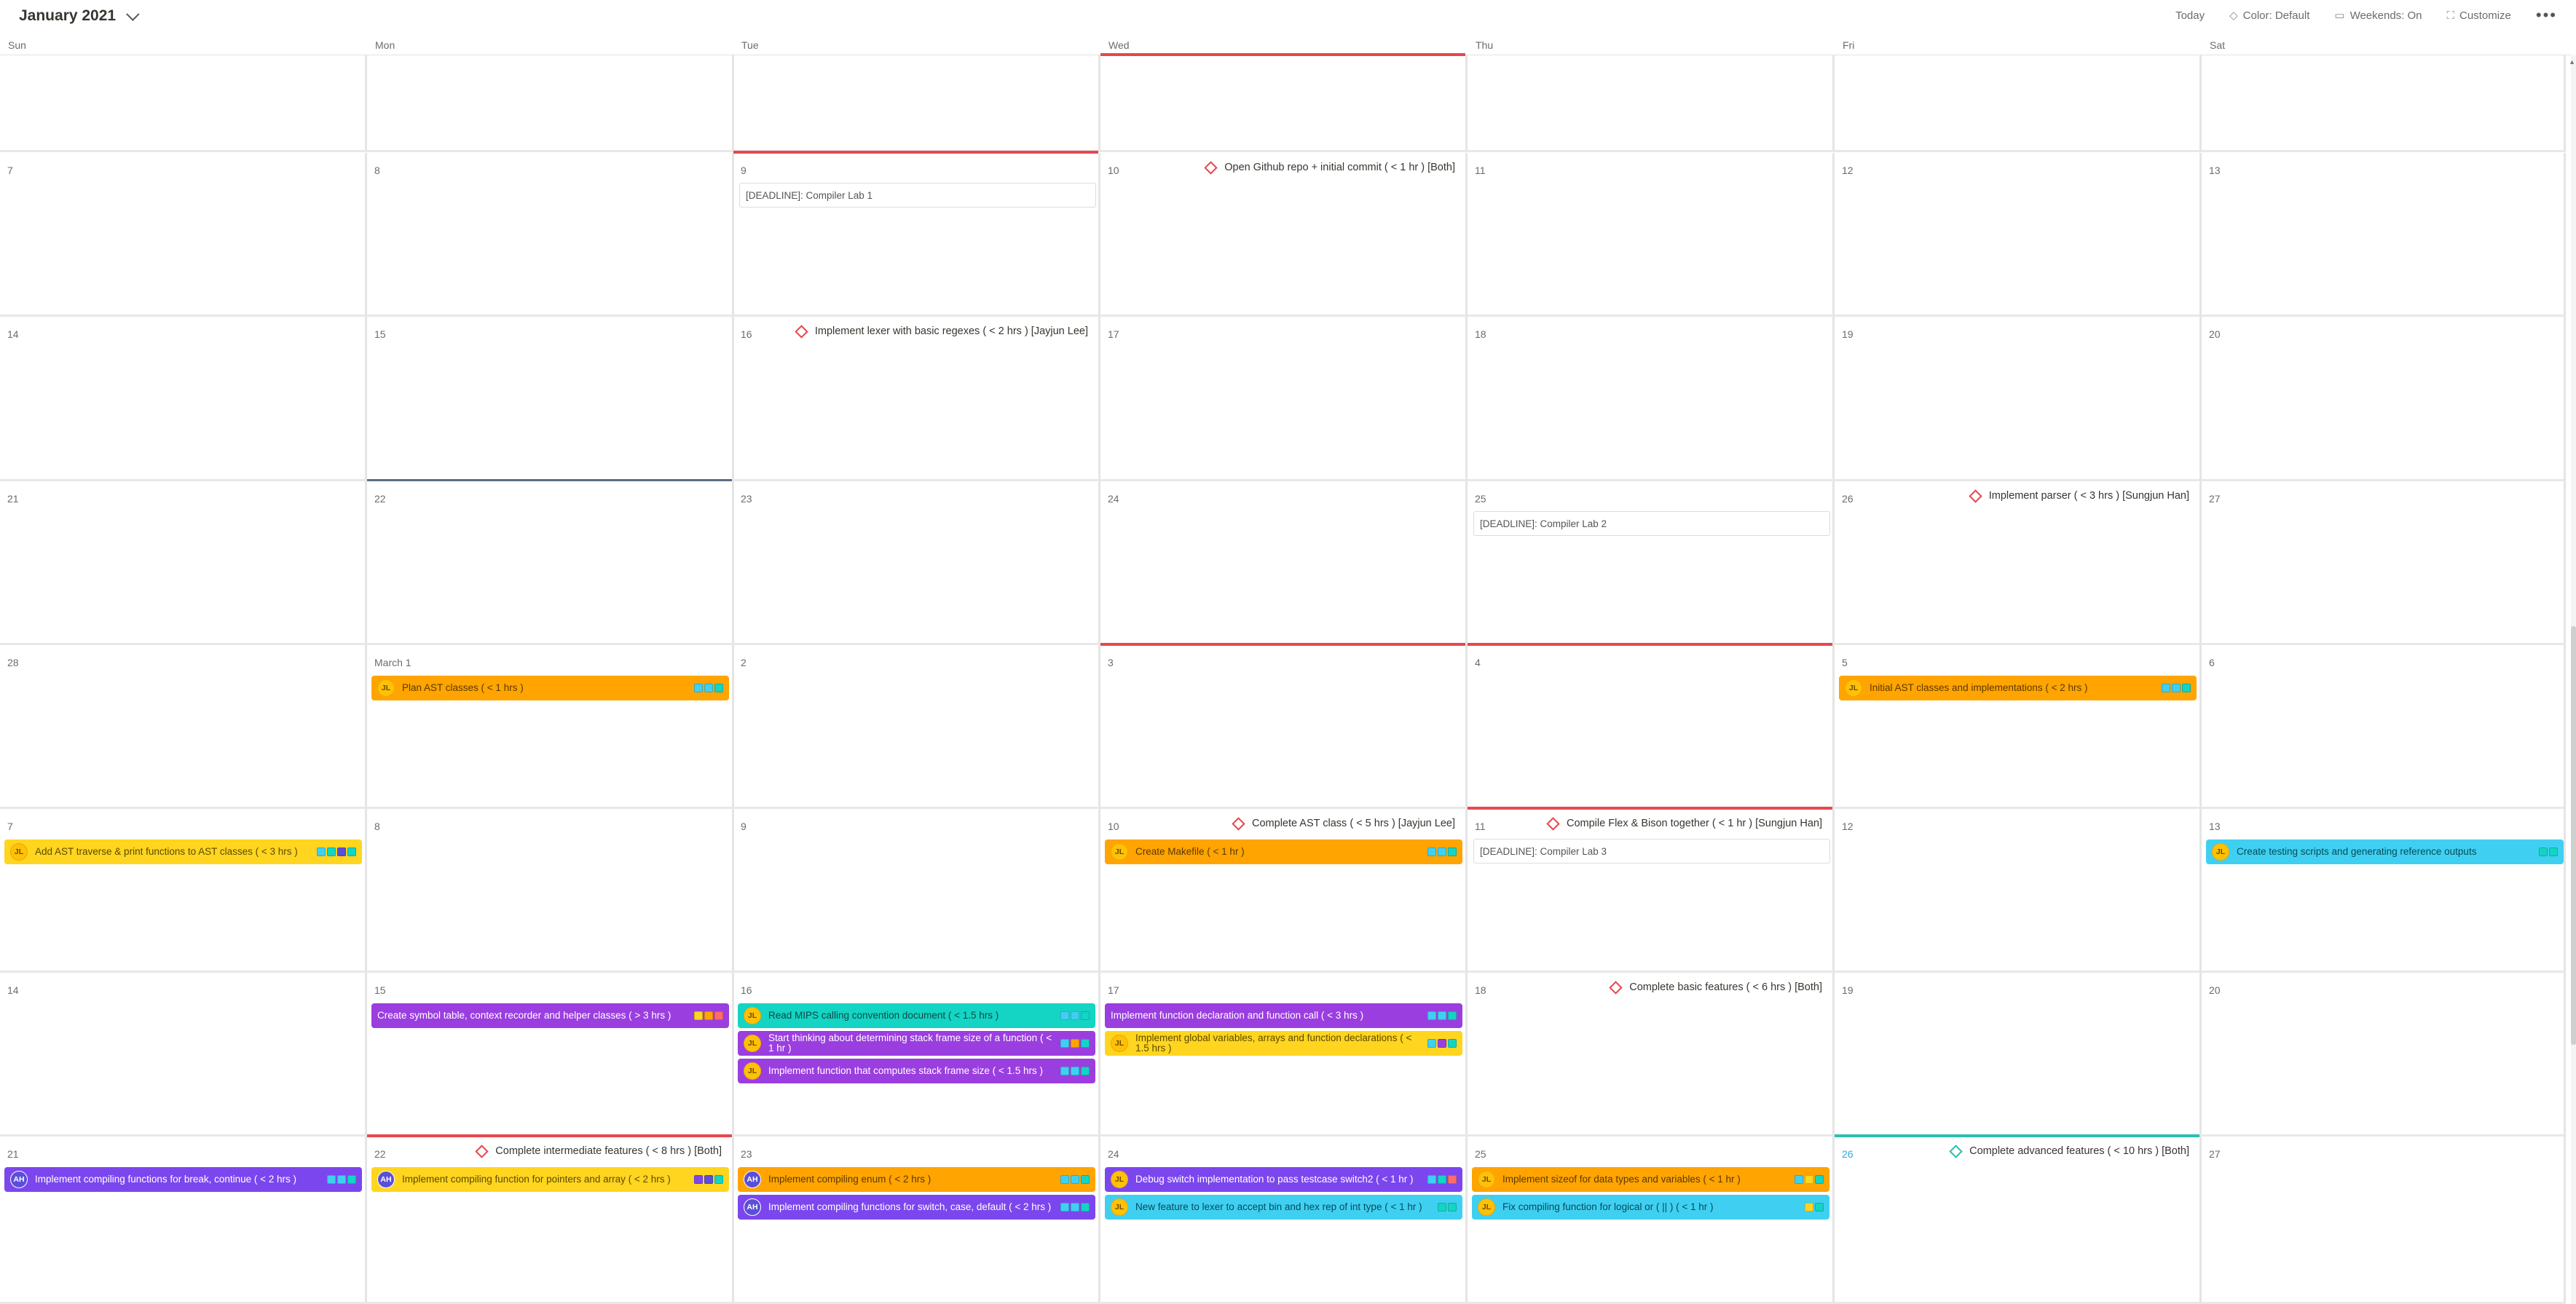  Describe the element at coordinates (1284, 399) in the screenshot. I see `day-cell: 17` at that location.